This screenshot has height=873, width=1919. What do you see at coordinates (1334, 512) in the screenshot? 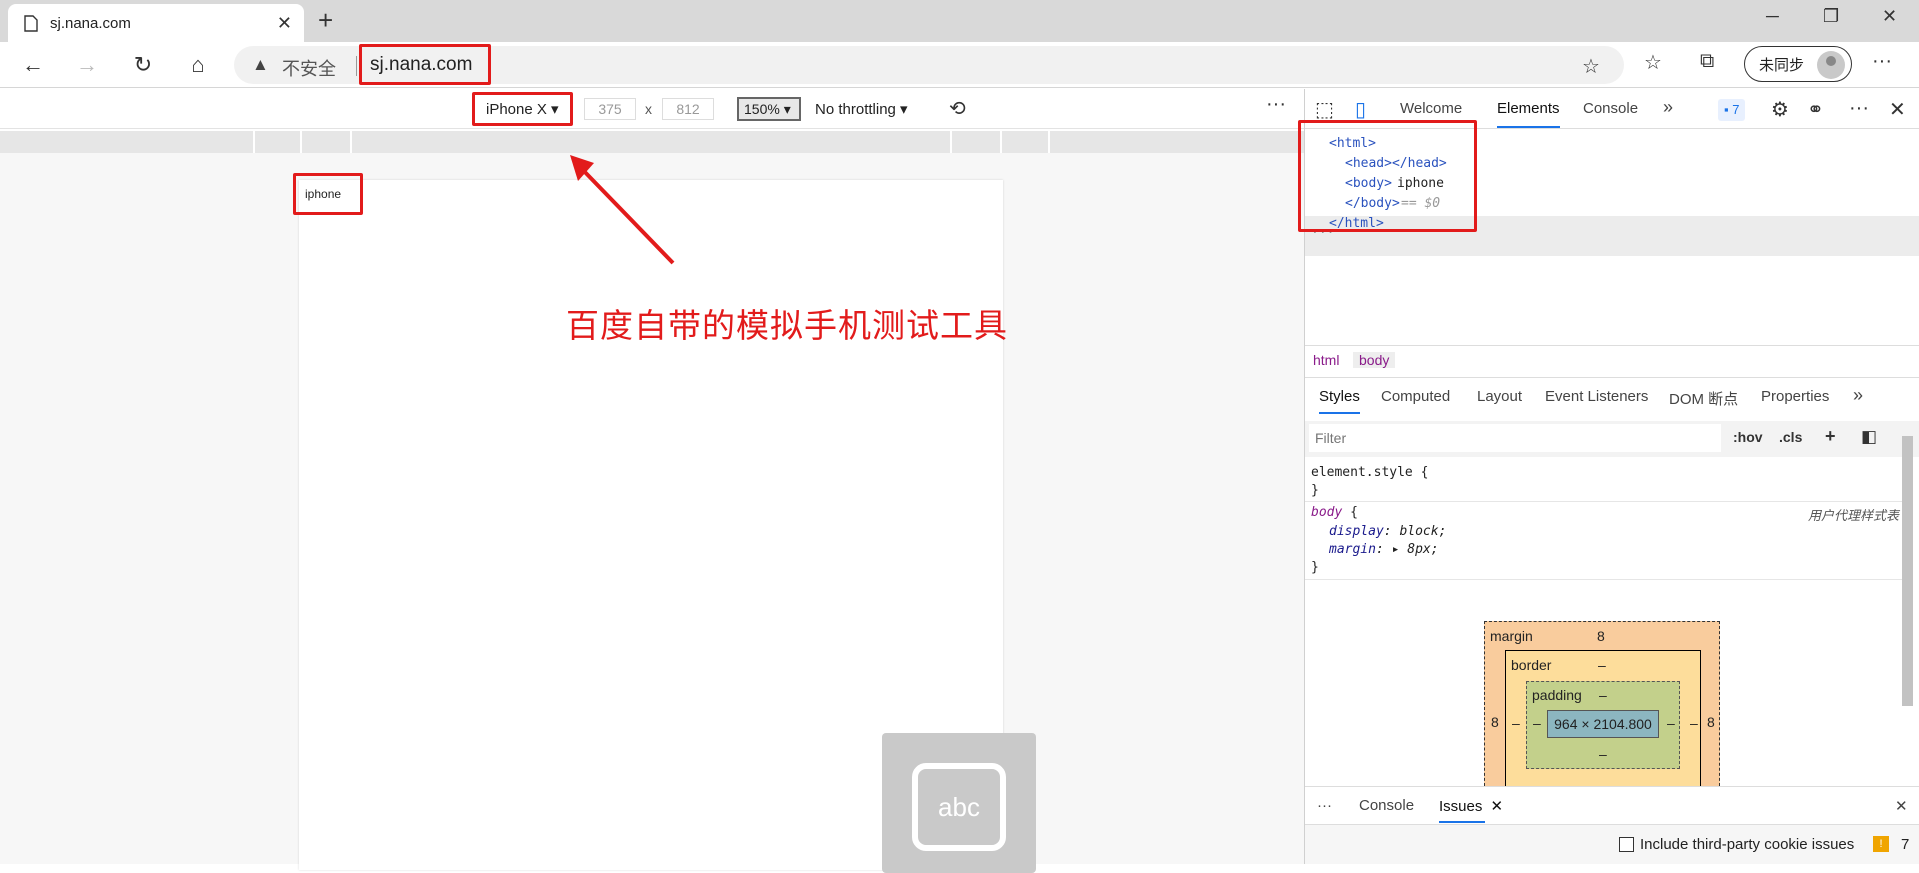
I see `body-rule-selector-line: body {` at bounding box center [1334, 512].